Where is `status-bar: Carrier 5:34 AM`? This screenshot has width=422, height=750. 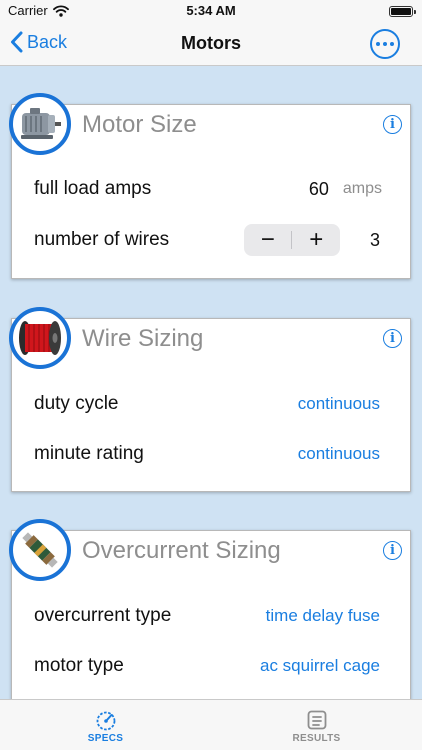
status-bar: Carrier 5:34 AM is located at coordinates (211, 11).